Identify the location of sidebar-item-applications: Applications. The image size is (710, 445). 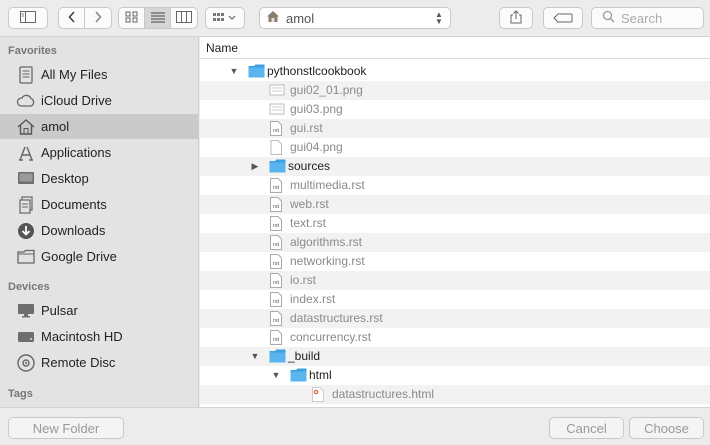
(99, 152).